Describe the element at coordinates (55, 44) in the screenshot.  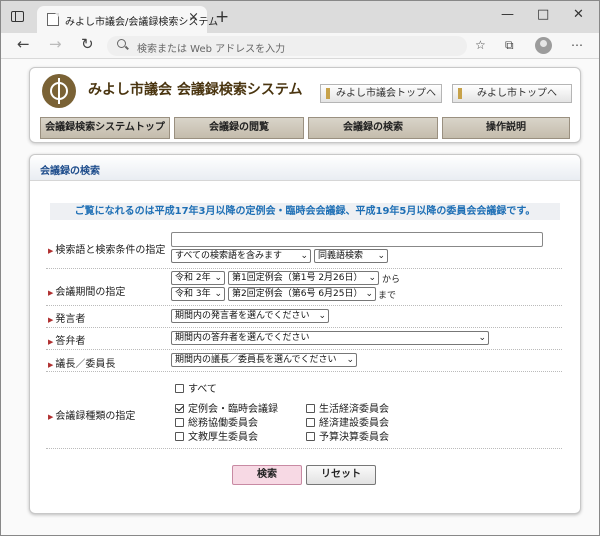
I see `forward-icon: →` at that location.